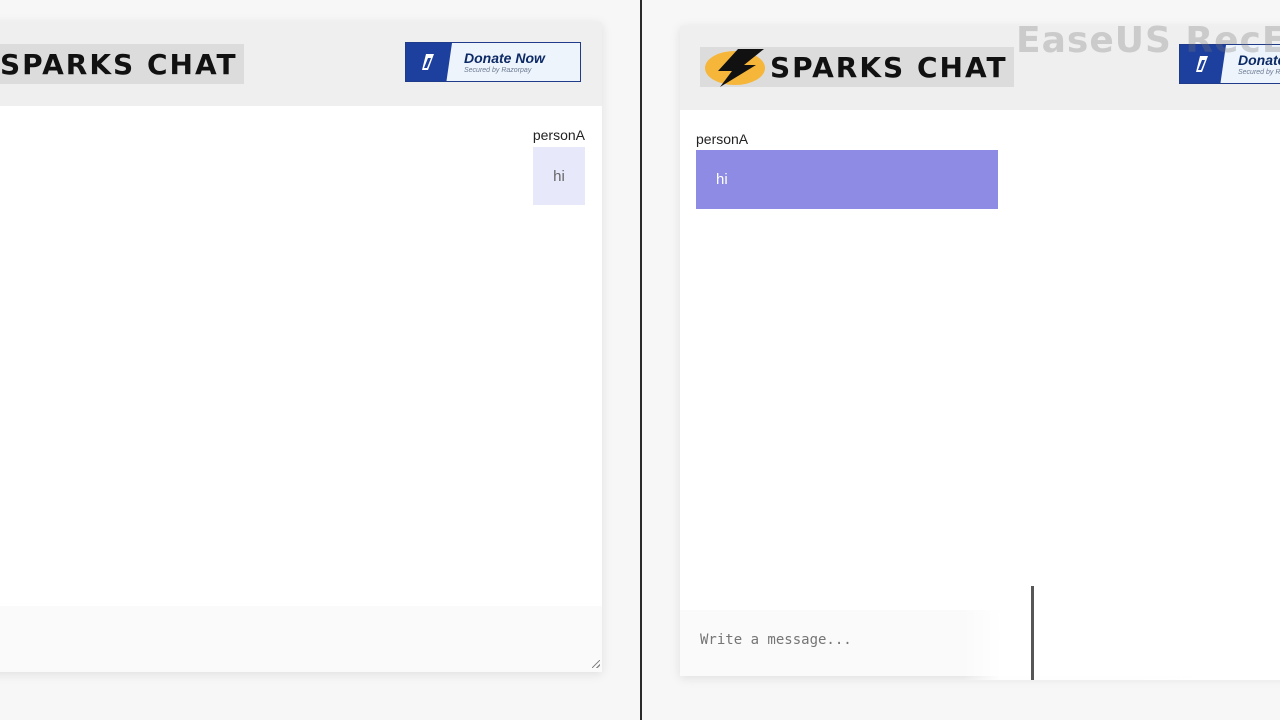 Image resolution: width=1280 pixels, height=720 pixels. Describe the element at coordinates (429, 62) in the screenshot. I see `razorpay-icon` at that location.